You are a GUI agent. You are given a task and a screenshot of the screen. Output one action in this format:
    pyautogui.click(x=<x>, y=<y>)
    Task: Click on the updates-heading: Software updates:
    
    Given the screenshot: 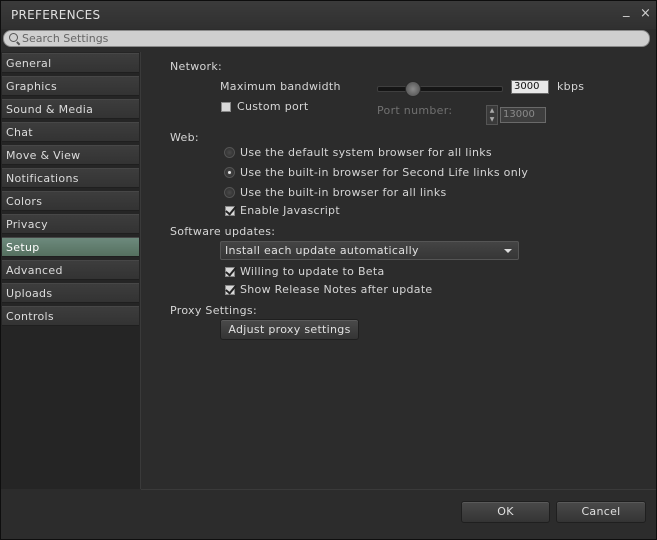 What is the action you would take?
    pyautogui.click(x=223, y=231)
    